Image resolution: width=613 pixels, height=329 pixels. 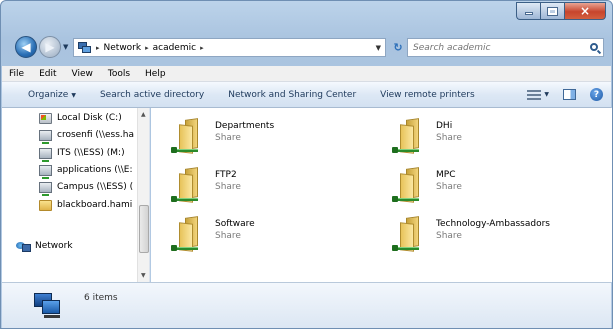 I want to click on nav-item-its: ITS (\\ESS) (M:), so click(x=63, y=153).